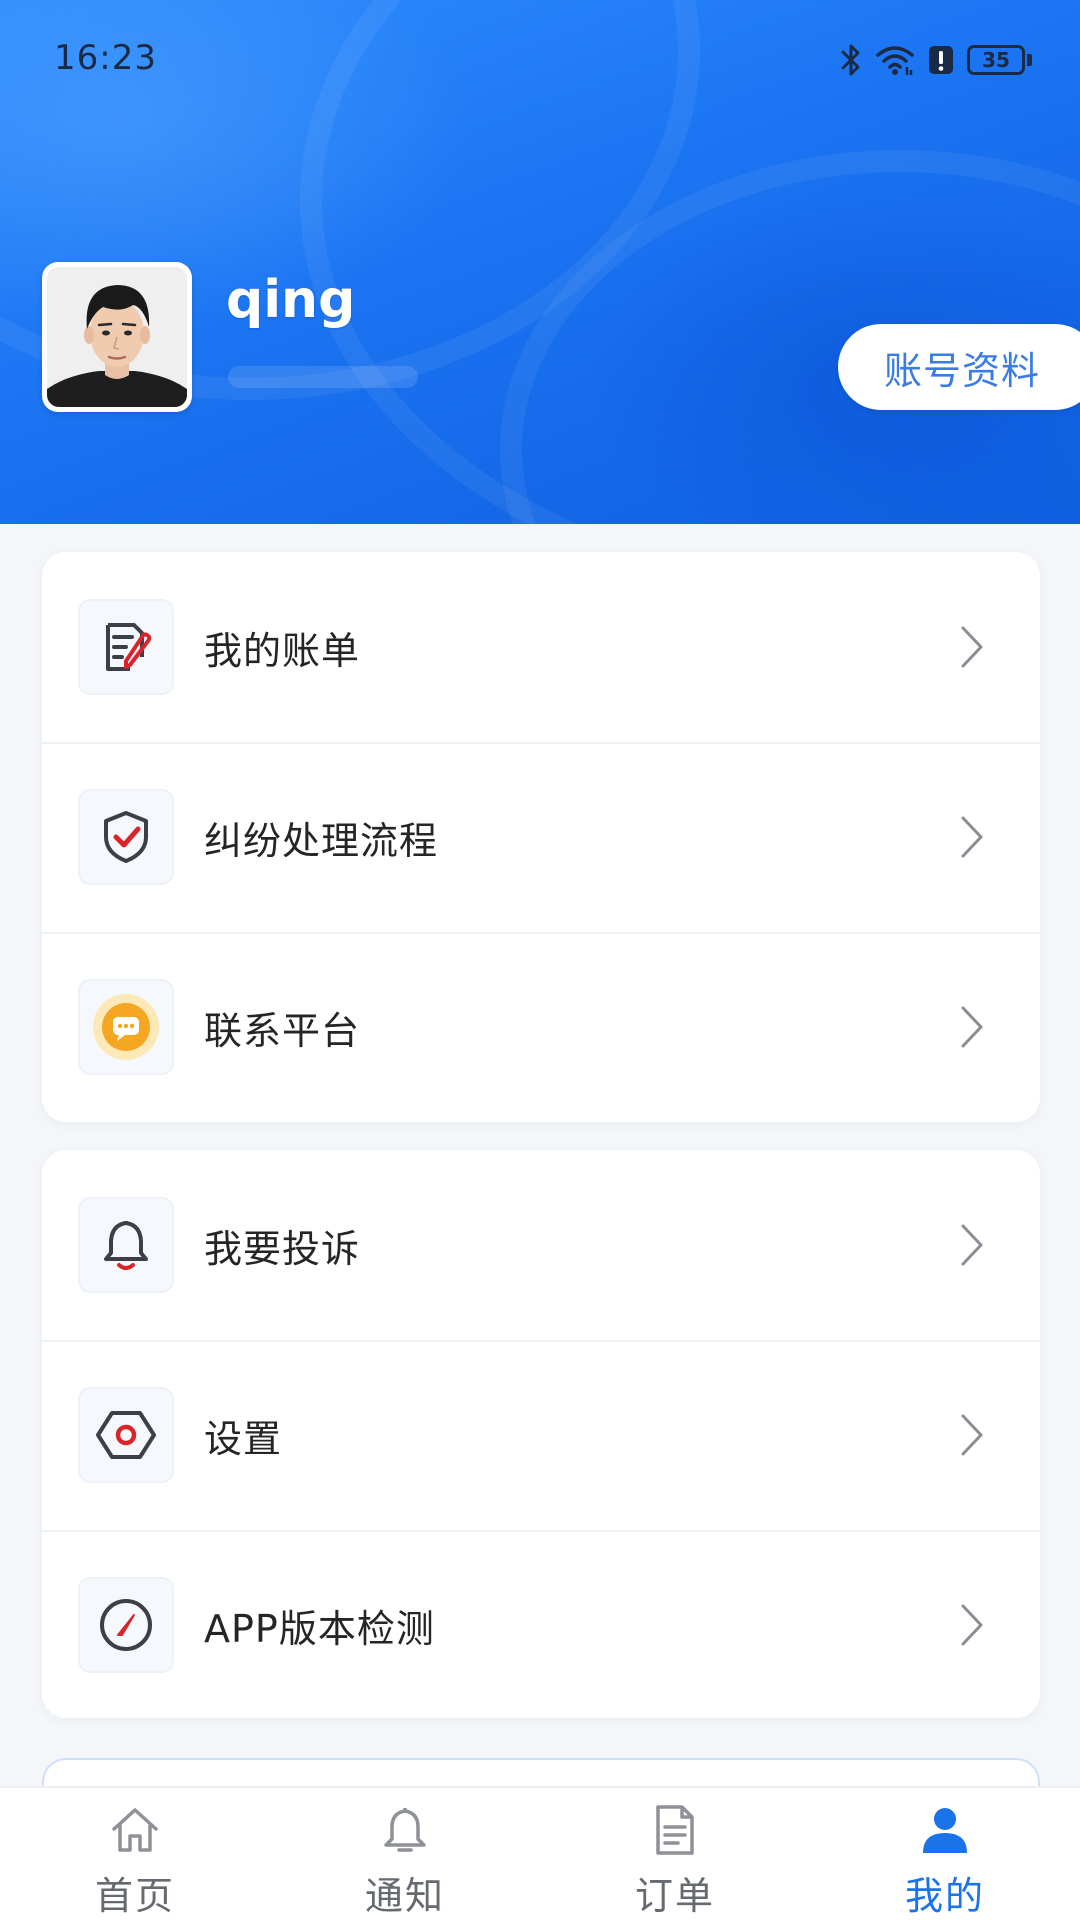 Image resolution: width=1080 pixels, height=1920 pixels. I want to click on masked-user-info, so click(323, 377).